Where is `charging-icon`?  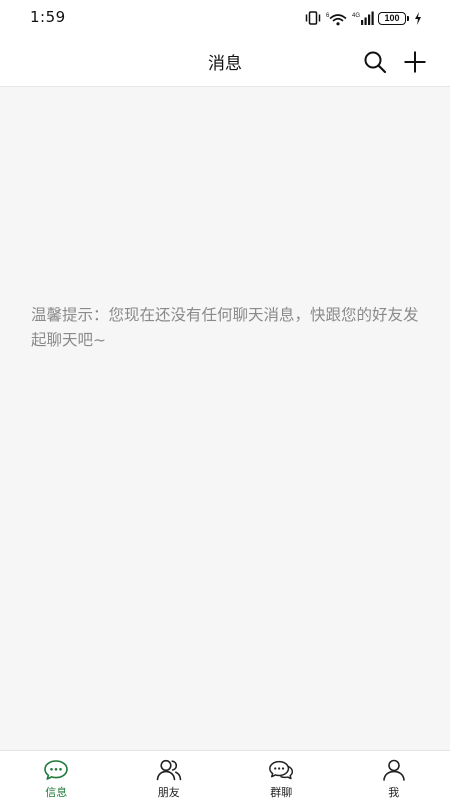
charging-icon is located at coordinates (418, 18).